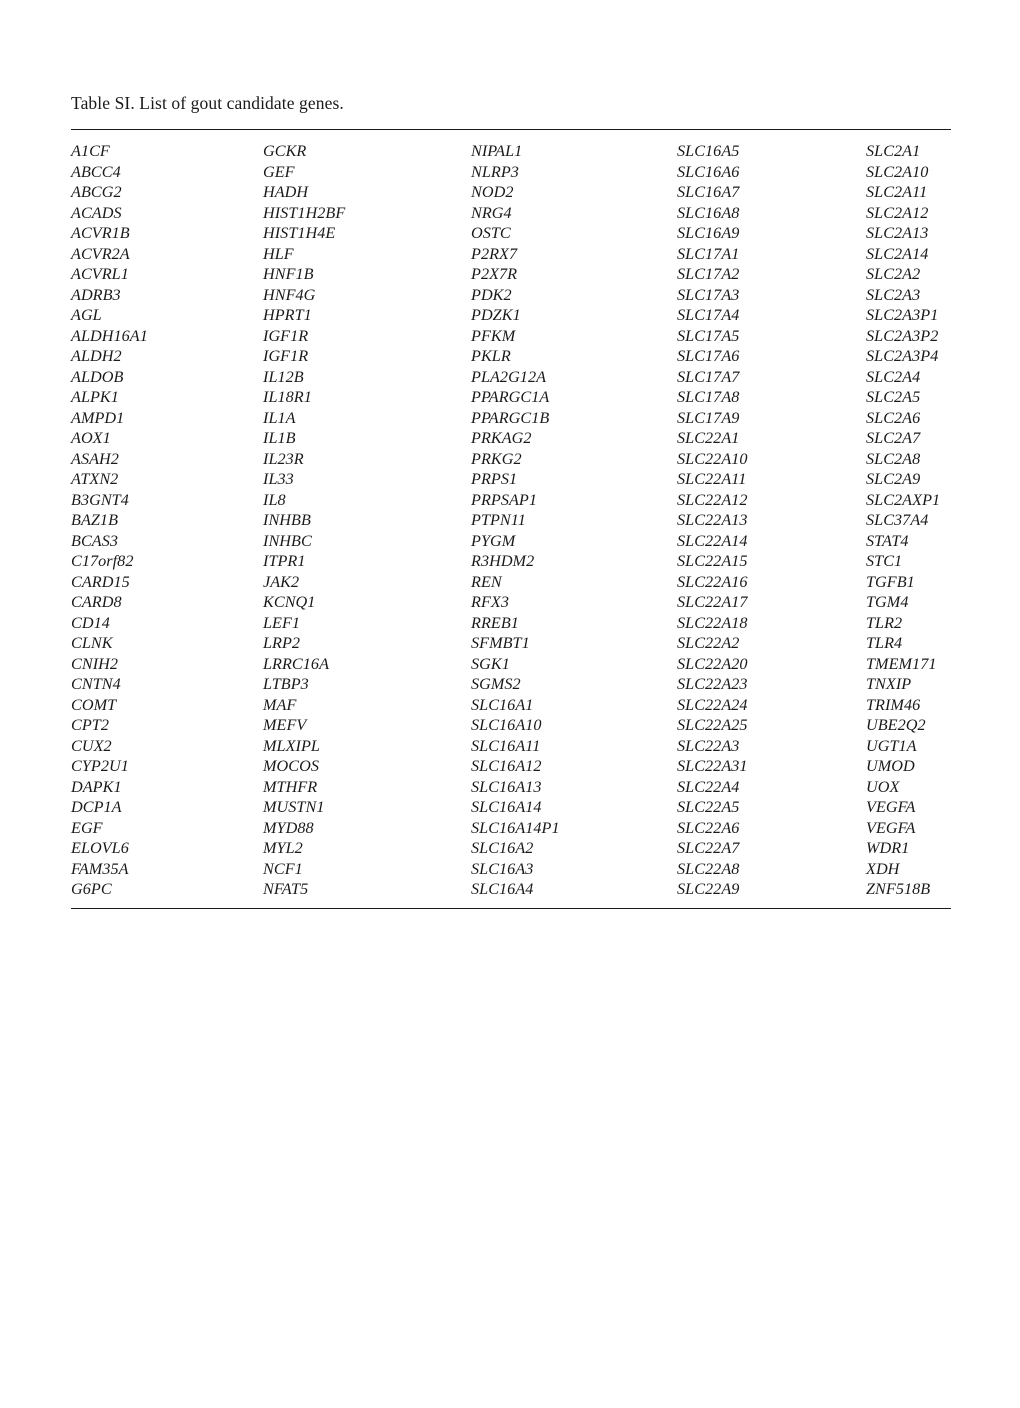 The width and height of the screenshot is (1020, 1408). Describe the element at coordinates (510, 397) in the screenshot. I see `gene-cell: PPARGC1A` at that location.